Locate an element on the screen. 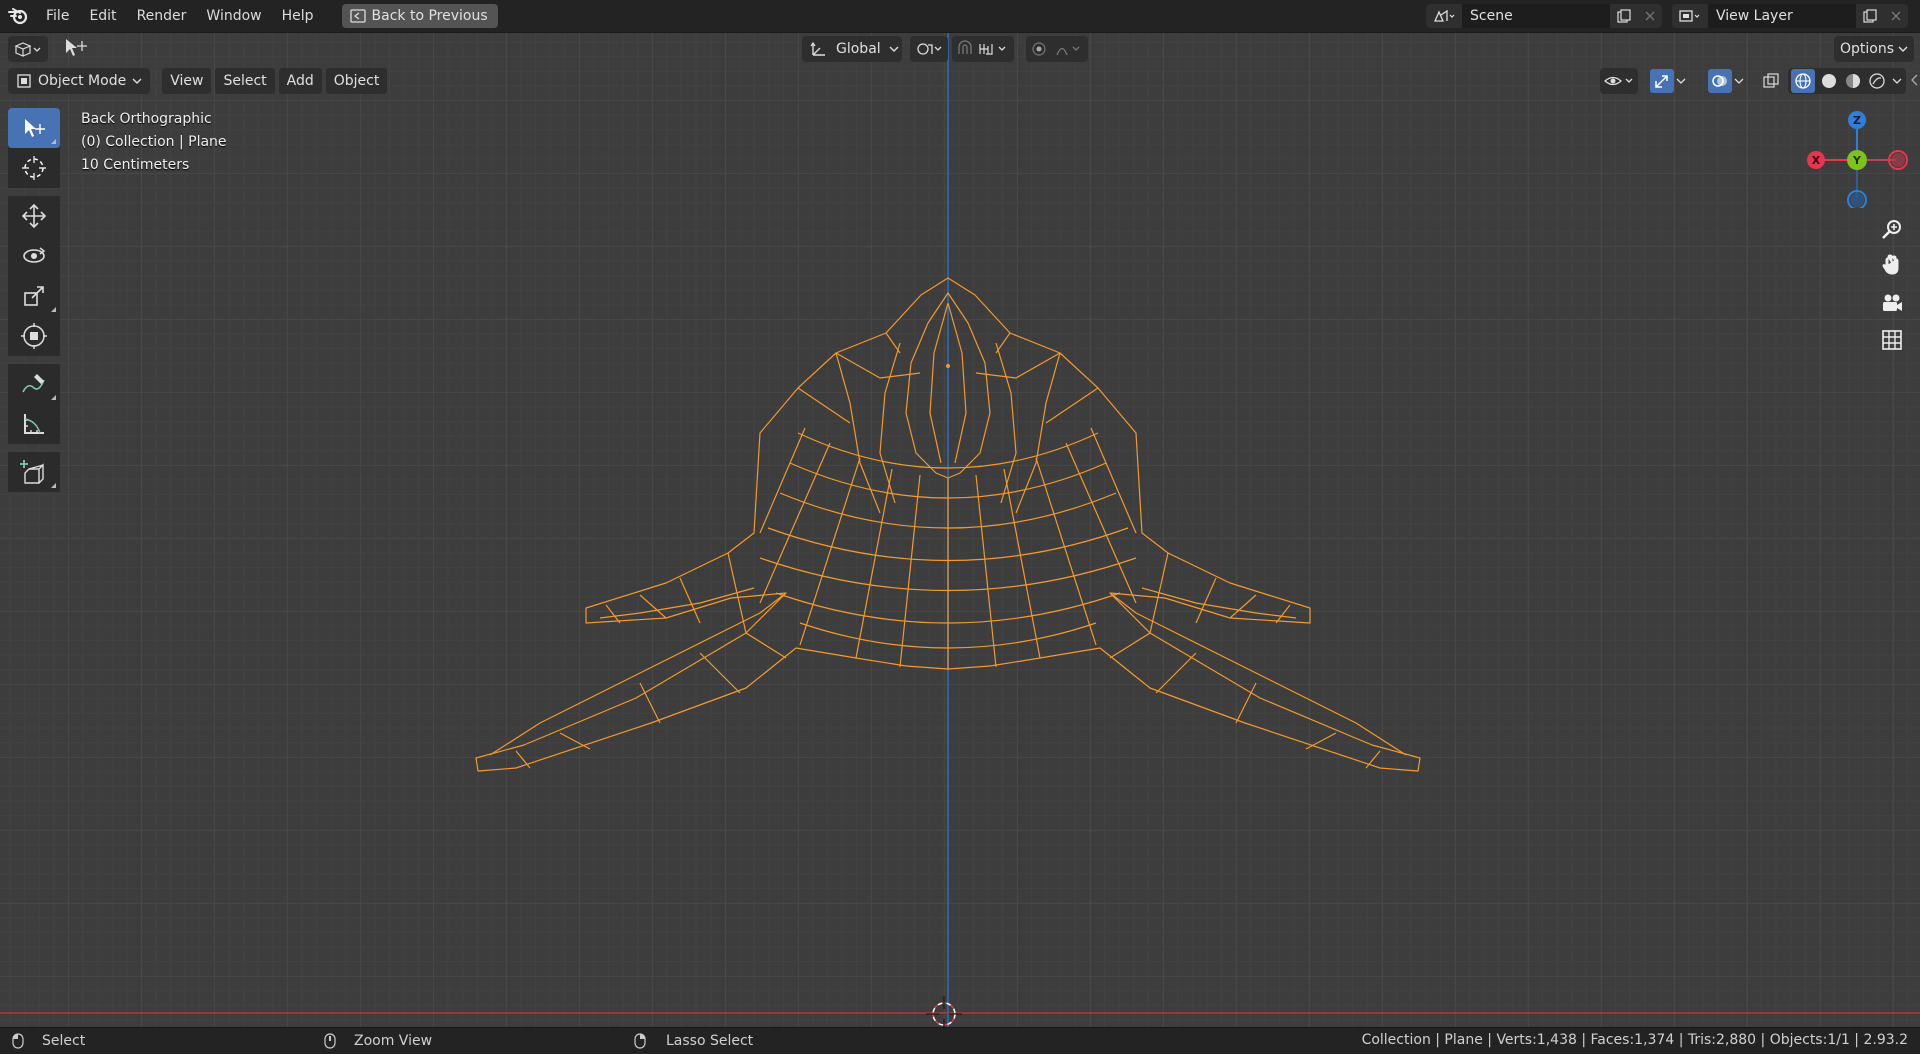 This screenshot has width=1920, height=1054. transform-icon is located at coordinates (34, 336).